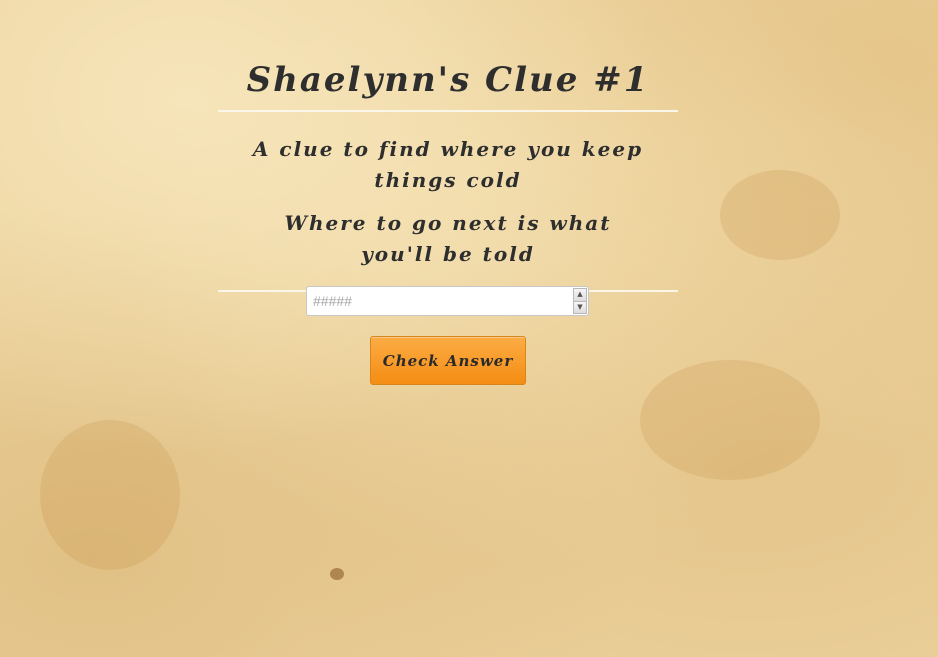 This screenshot has height=657, width=938. I want to click on page-title: Shaelynn's Clue #1, so click(448, 80).